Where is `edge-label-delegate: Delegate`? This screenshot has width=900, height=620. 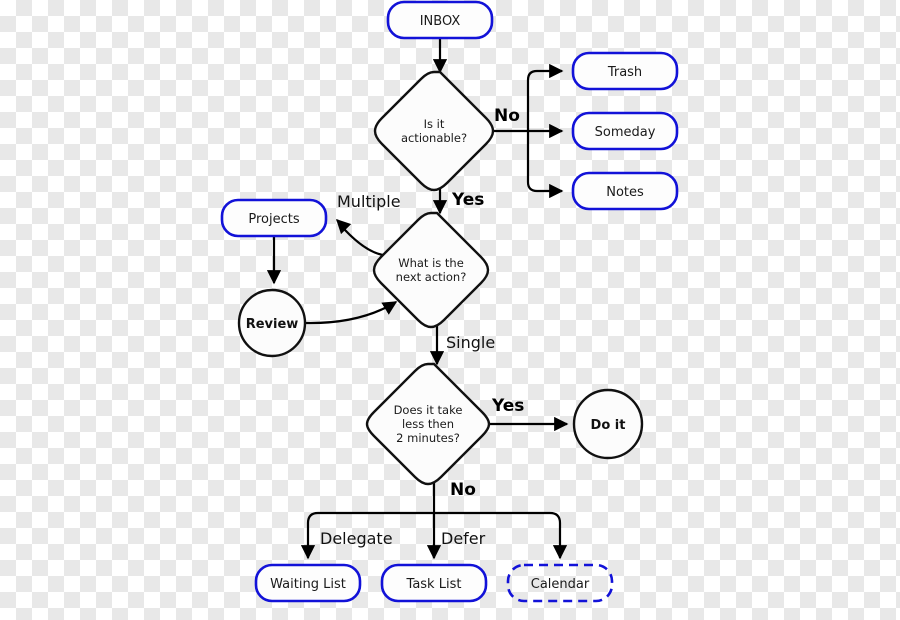 edge-label-delegate: Delegate is located at coordinates (356, 538).